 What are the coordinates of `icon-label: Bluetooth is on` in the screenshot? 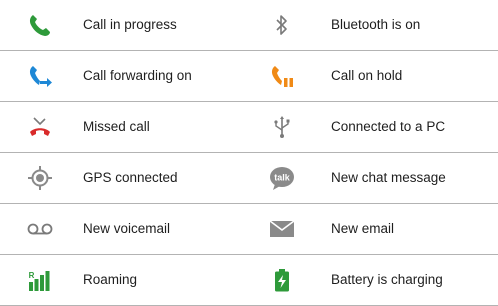 It's located at (376, 24).